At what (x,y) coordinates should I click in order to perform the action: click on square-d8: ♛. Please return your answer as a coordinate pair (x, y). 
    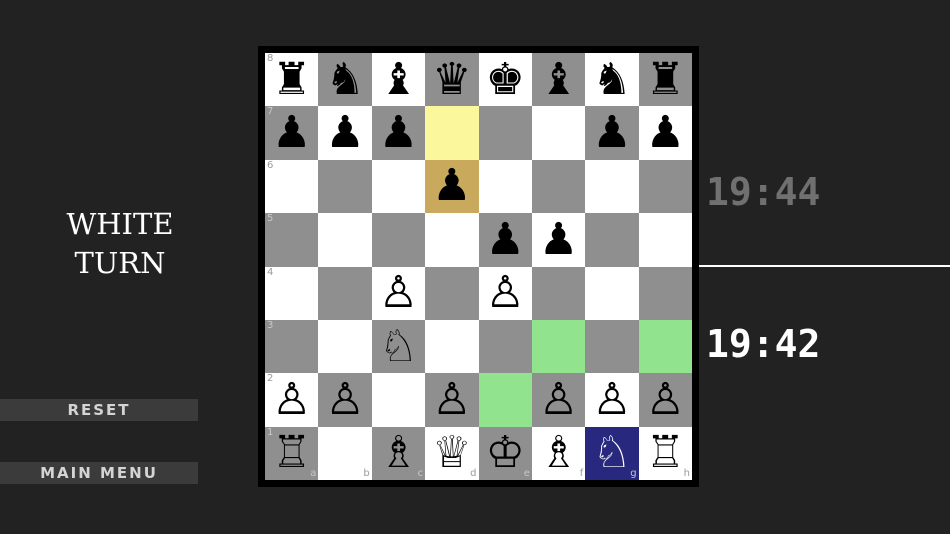
    Looking at the image, I should click on (452, 80).